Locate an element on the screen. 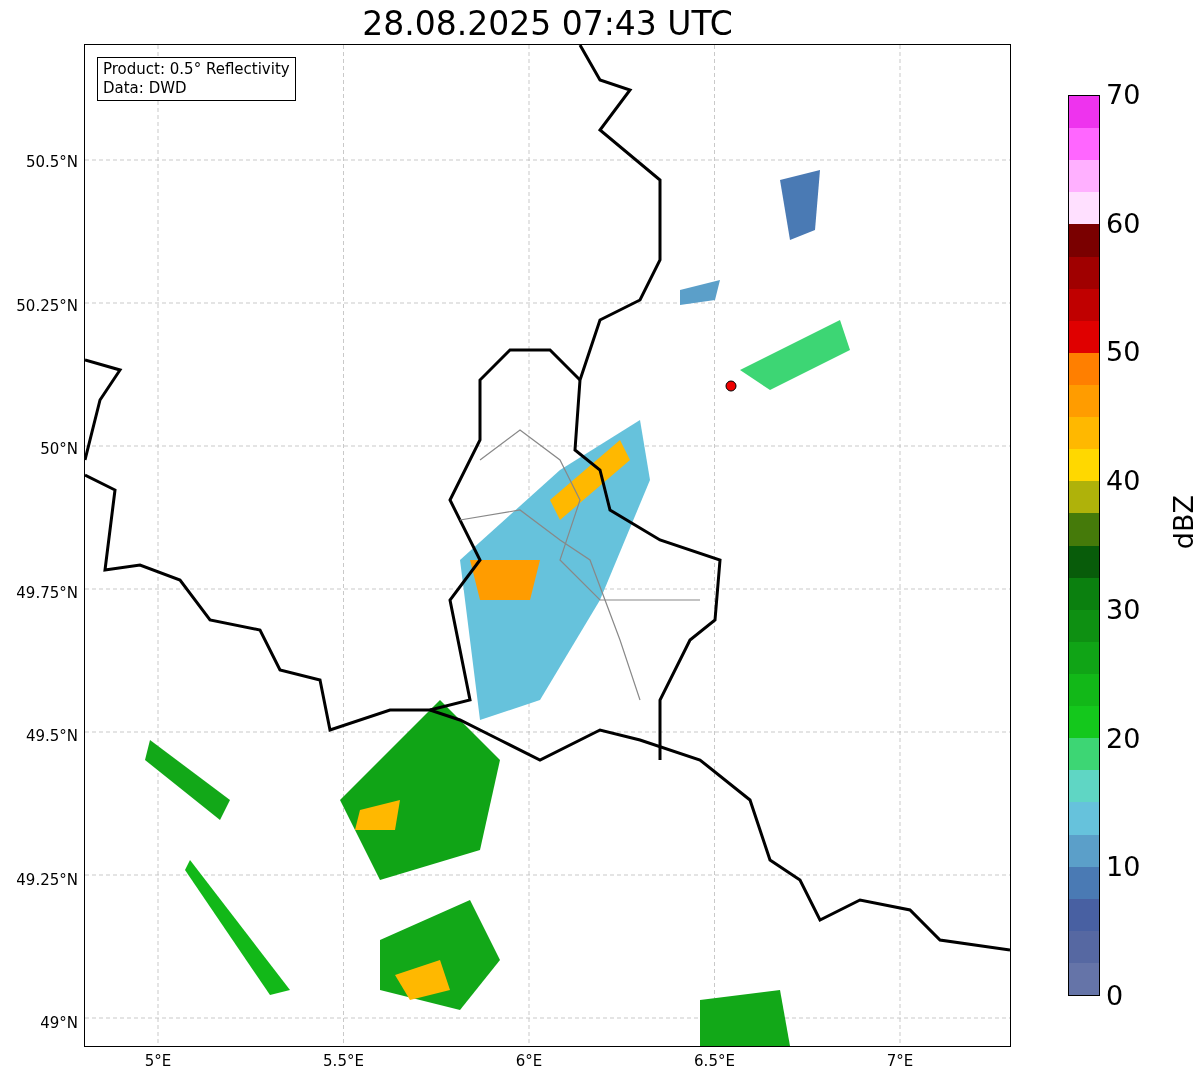 This screenshot has width=1202, height=1081. latitude-label: 50.5°N is located at coordinates (51, 162).